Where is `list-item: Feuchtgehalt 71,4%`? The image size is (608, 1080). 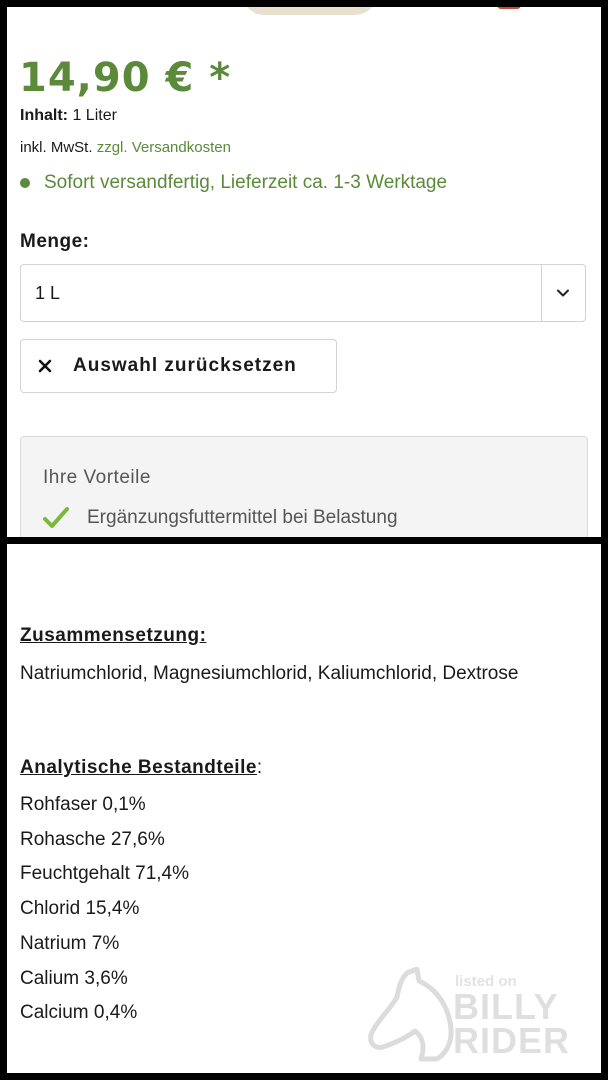 list-item: Feuchtgehalt 71,4% is located at coordinates (105, 874).